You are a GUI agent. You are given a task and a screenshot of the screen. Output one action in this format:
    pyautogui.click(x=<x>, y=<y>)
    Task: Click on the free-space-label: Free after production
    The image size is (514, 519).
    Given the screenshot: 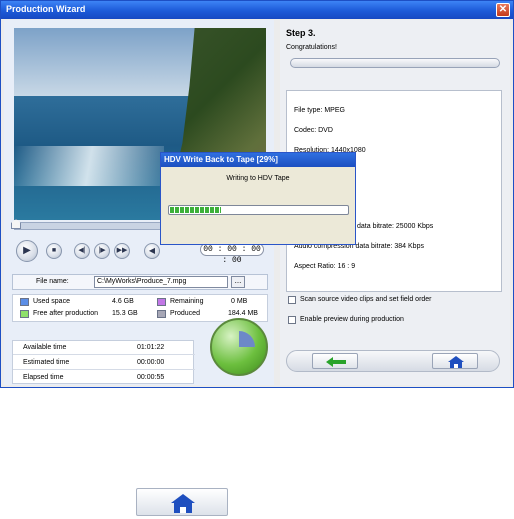 What is the action you would take?
    pyautogui.click(x=65, y=313)
    